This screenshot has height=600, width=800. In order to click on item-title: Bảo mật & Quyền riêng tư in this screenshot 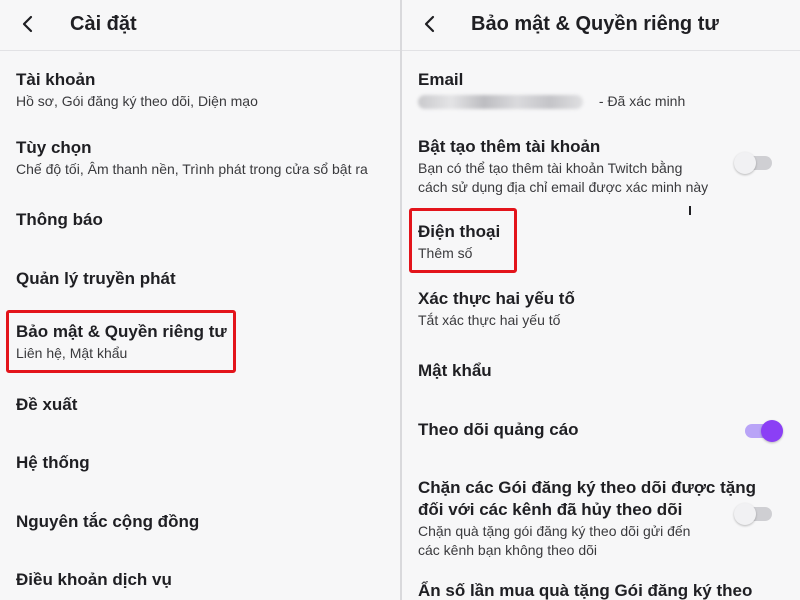, I will do `click(121, 331)`.